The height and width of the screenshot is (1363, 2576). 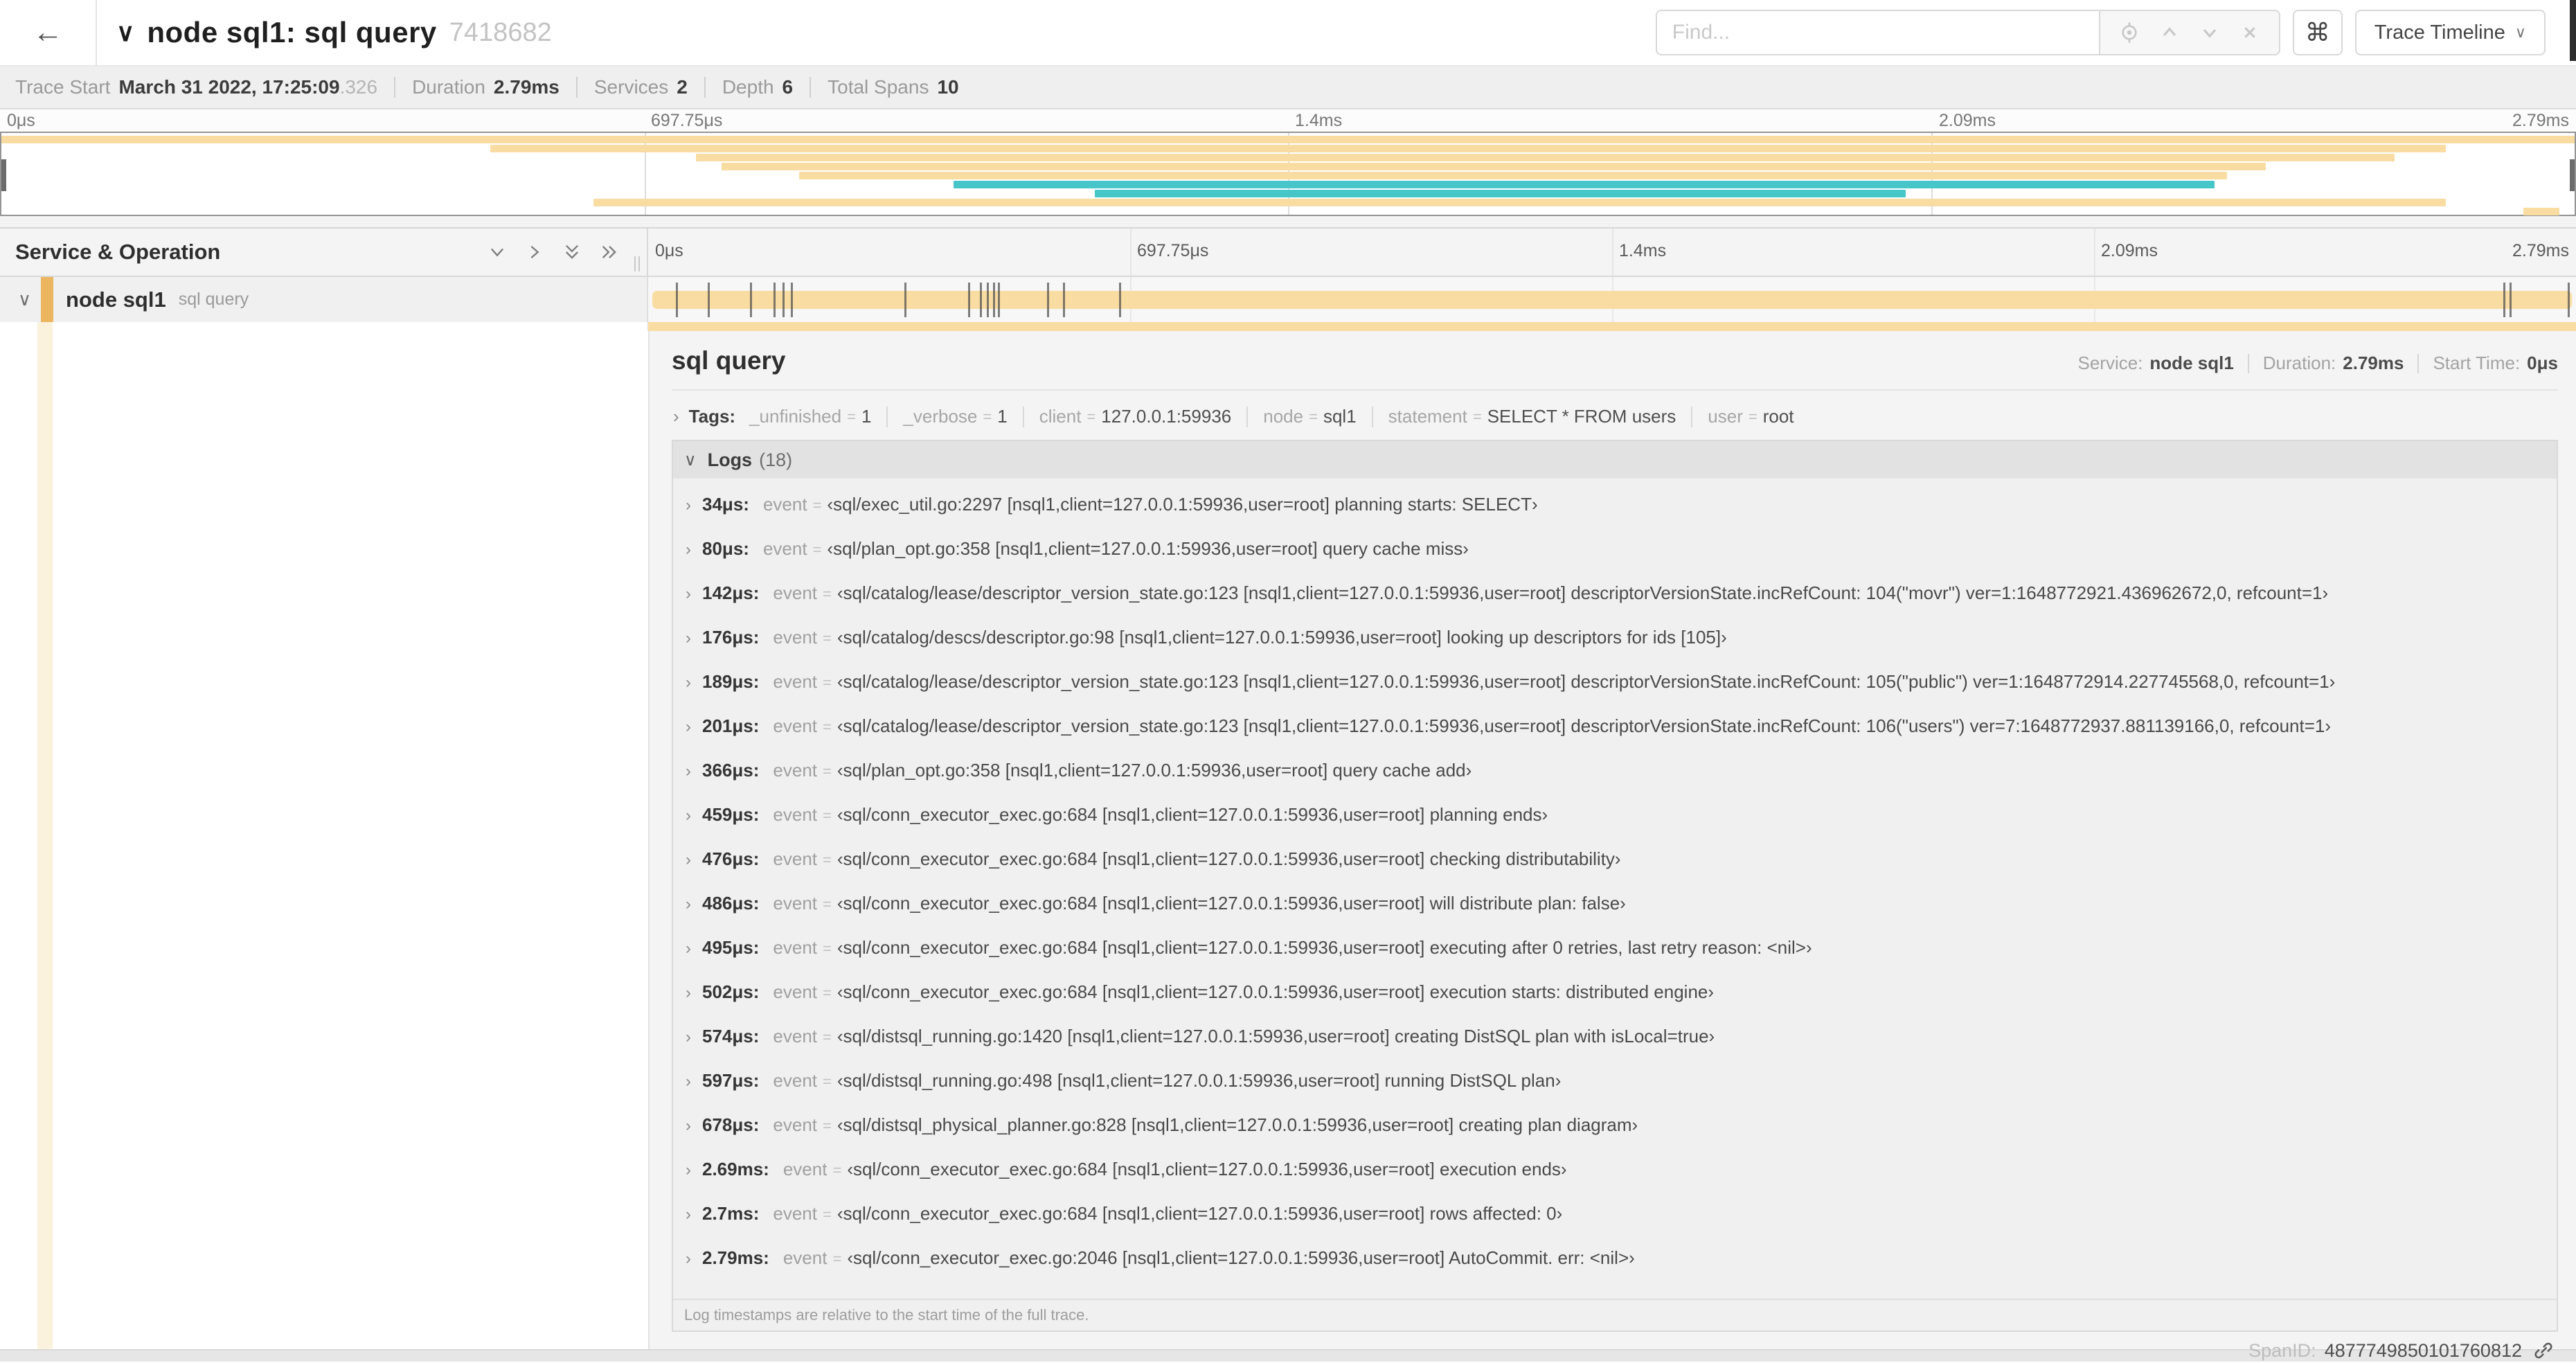 I want to click on scrollbar-thumb, so click(x=2573, y=31).